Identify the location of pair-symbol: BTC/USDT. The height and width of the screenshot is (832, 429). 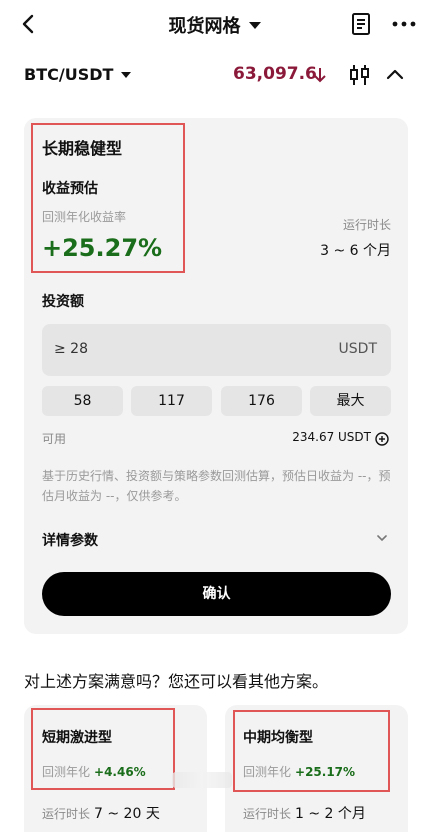
(69, 74).